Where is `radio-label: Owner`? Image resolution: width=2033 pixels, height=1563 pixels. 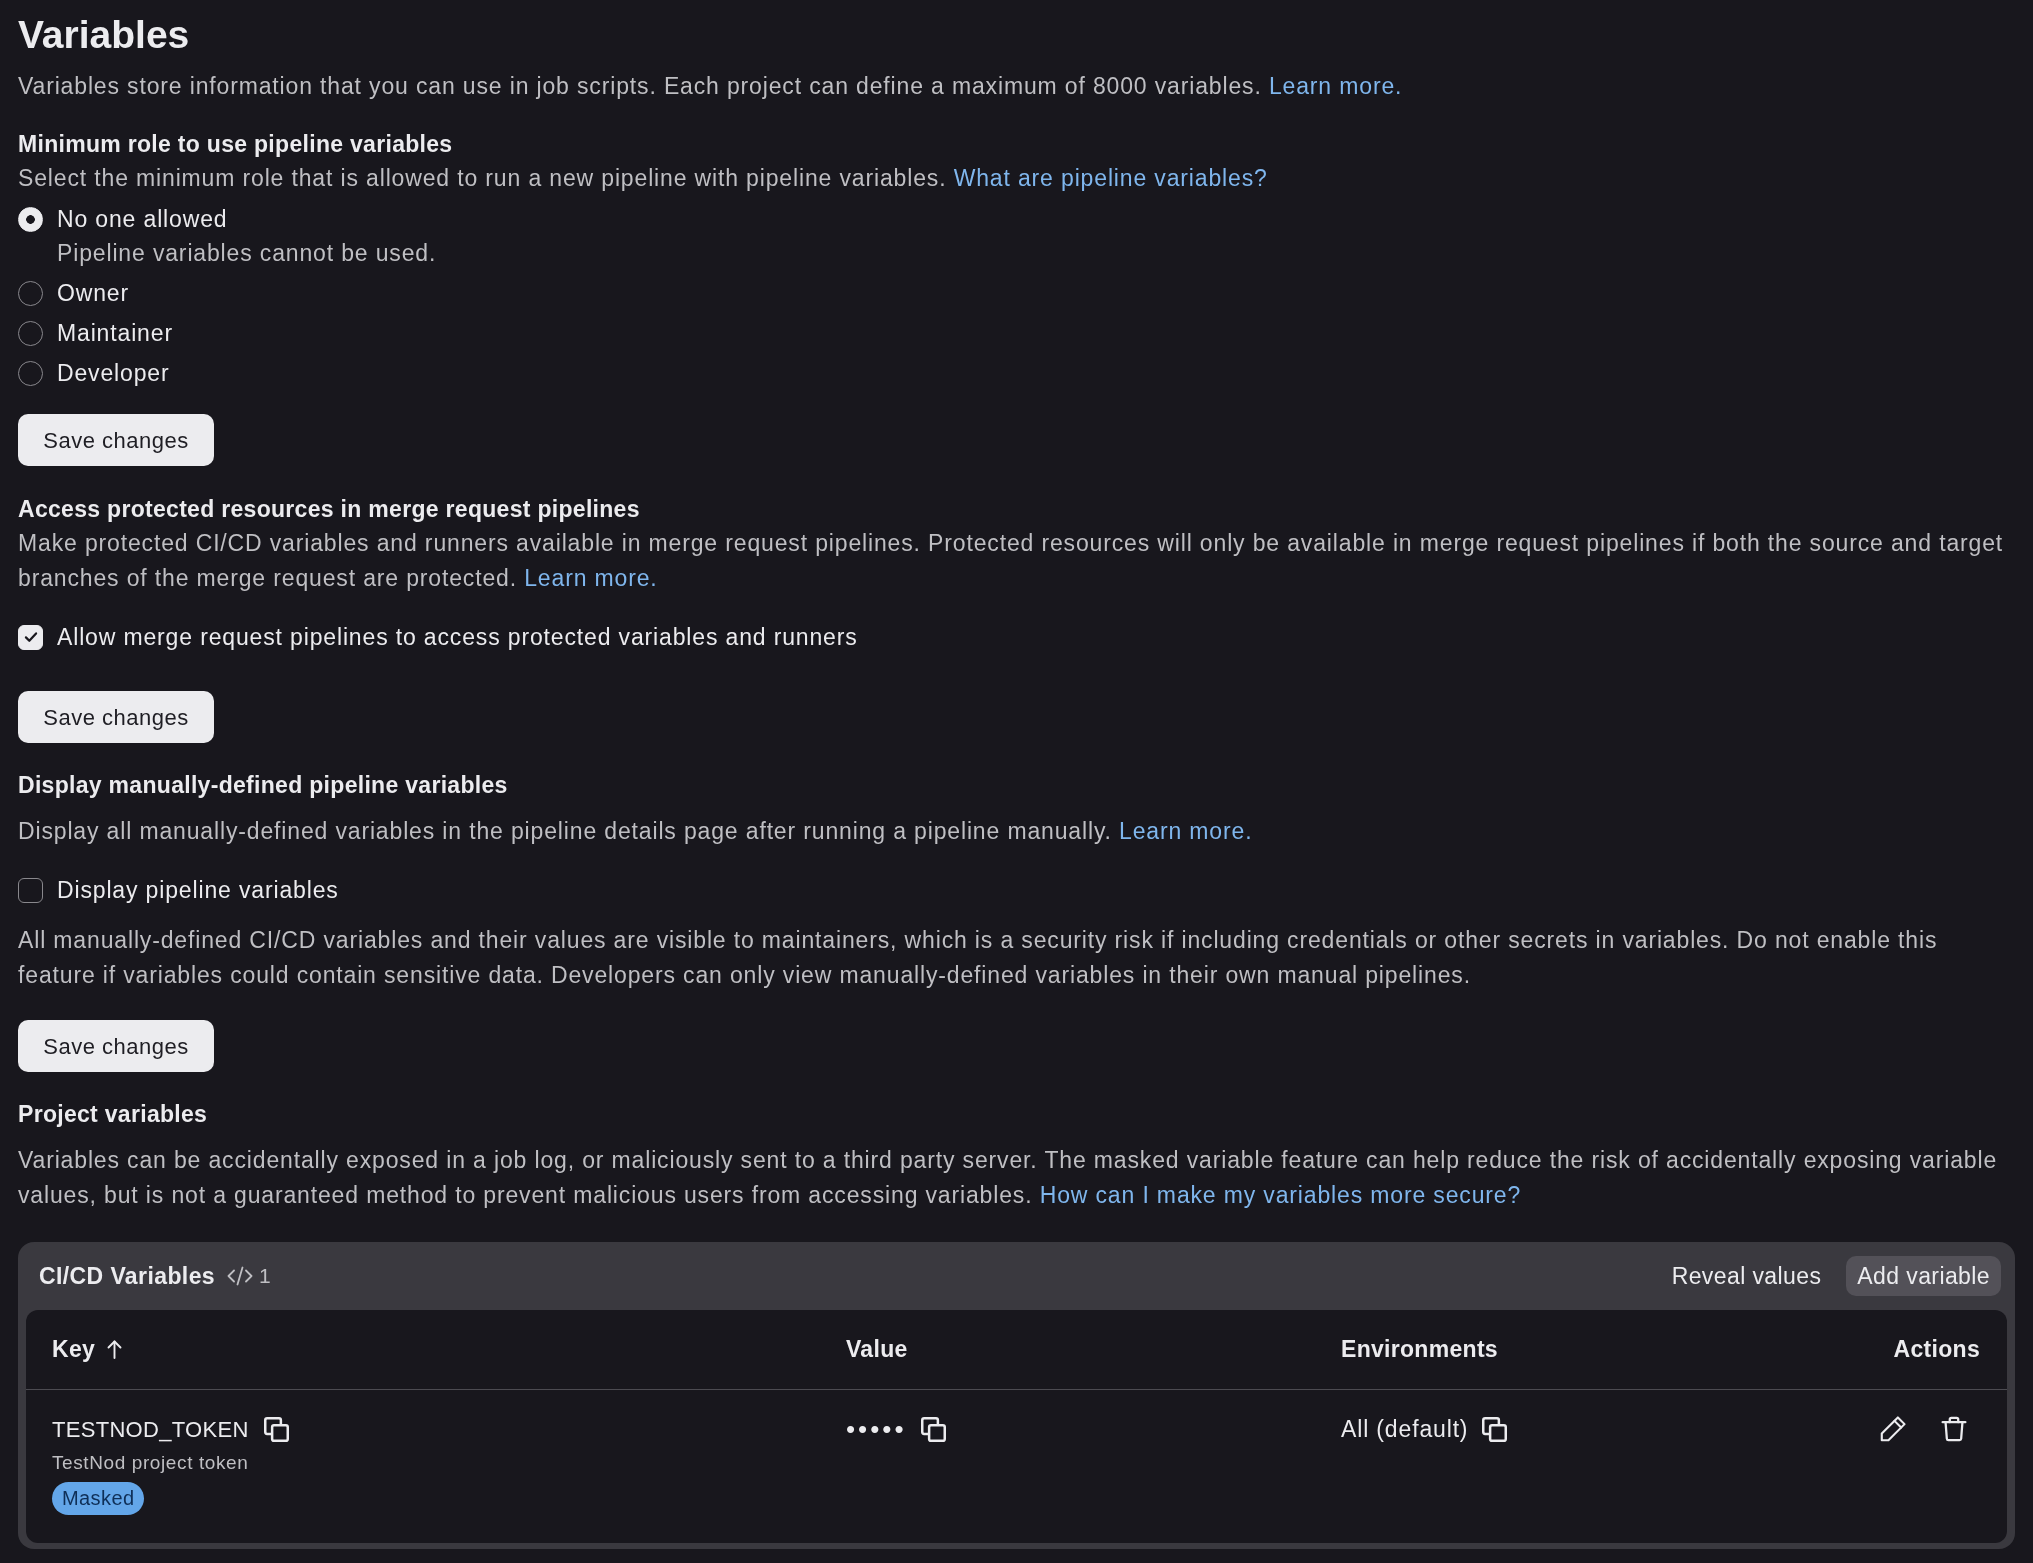 radio-label: Owner is located at coordinates (93, 293).